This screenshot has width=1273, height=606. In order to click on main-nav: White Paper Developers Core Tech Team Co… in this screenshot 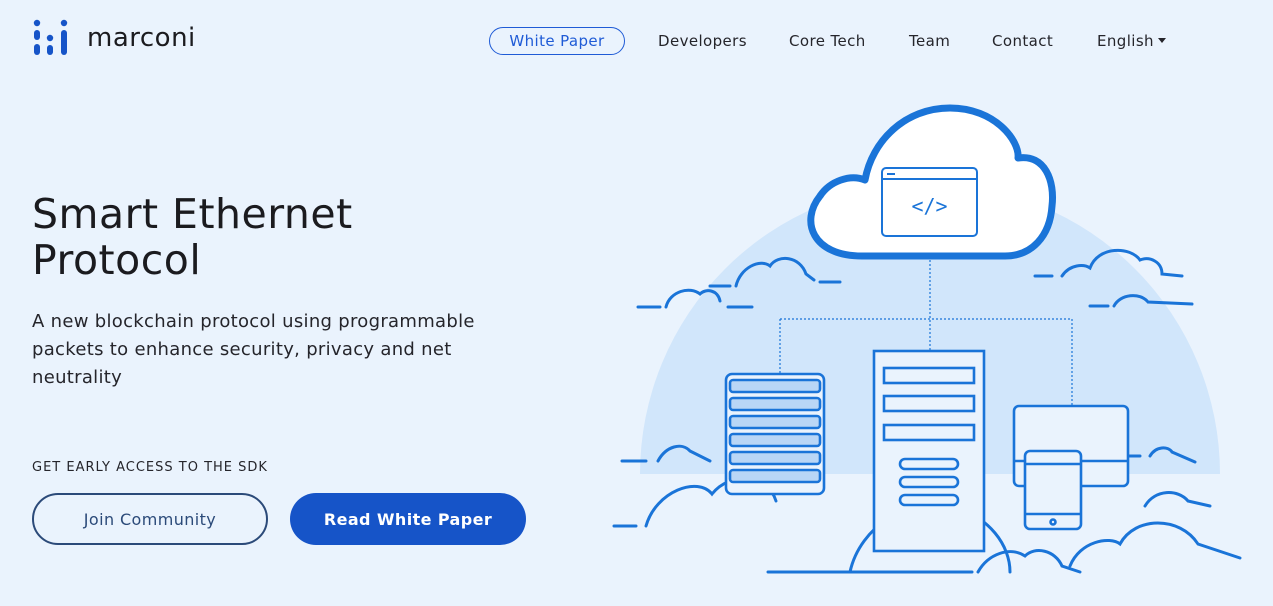, I will do `click(827, 40)`.